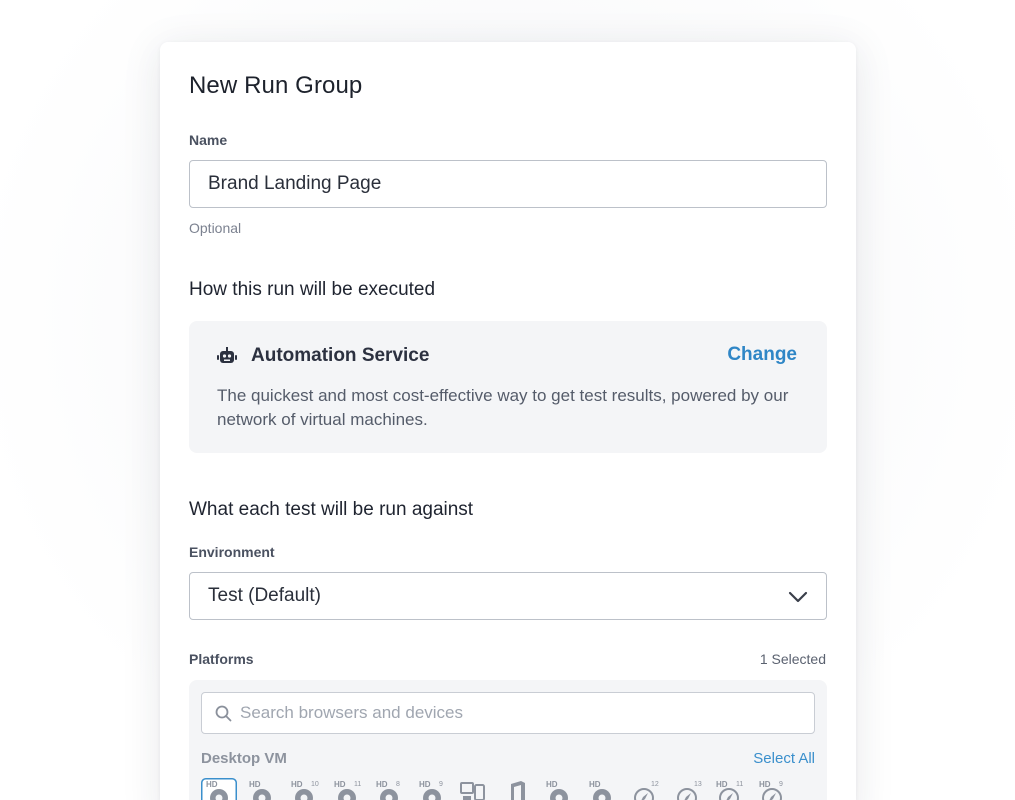  I want to click on name-input, so click(508, 184).